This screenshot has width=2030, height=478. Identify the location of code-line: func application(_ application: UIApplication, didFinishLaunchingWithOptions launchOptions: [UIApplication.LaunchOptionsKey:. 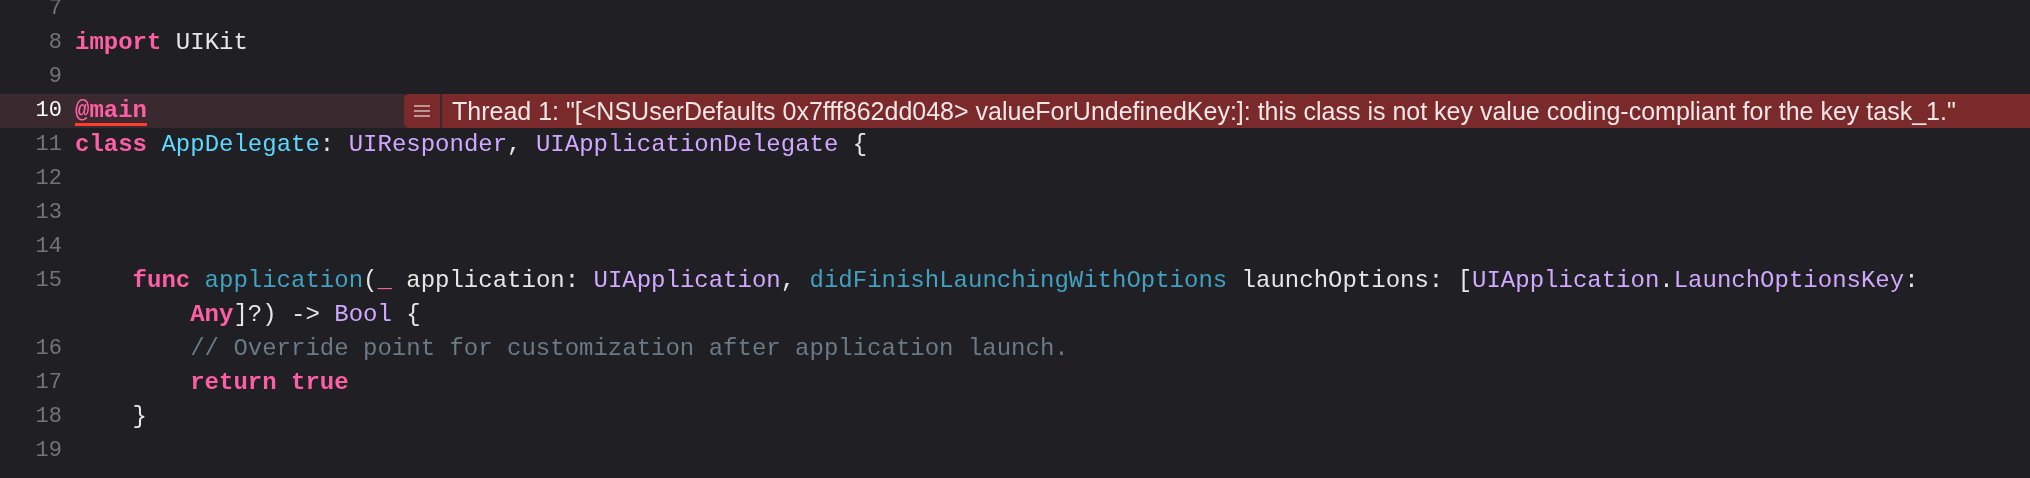
(1025, 281).